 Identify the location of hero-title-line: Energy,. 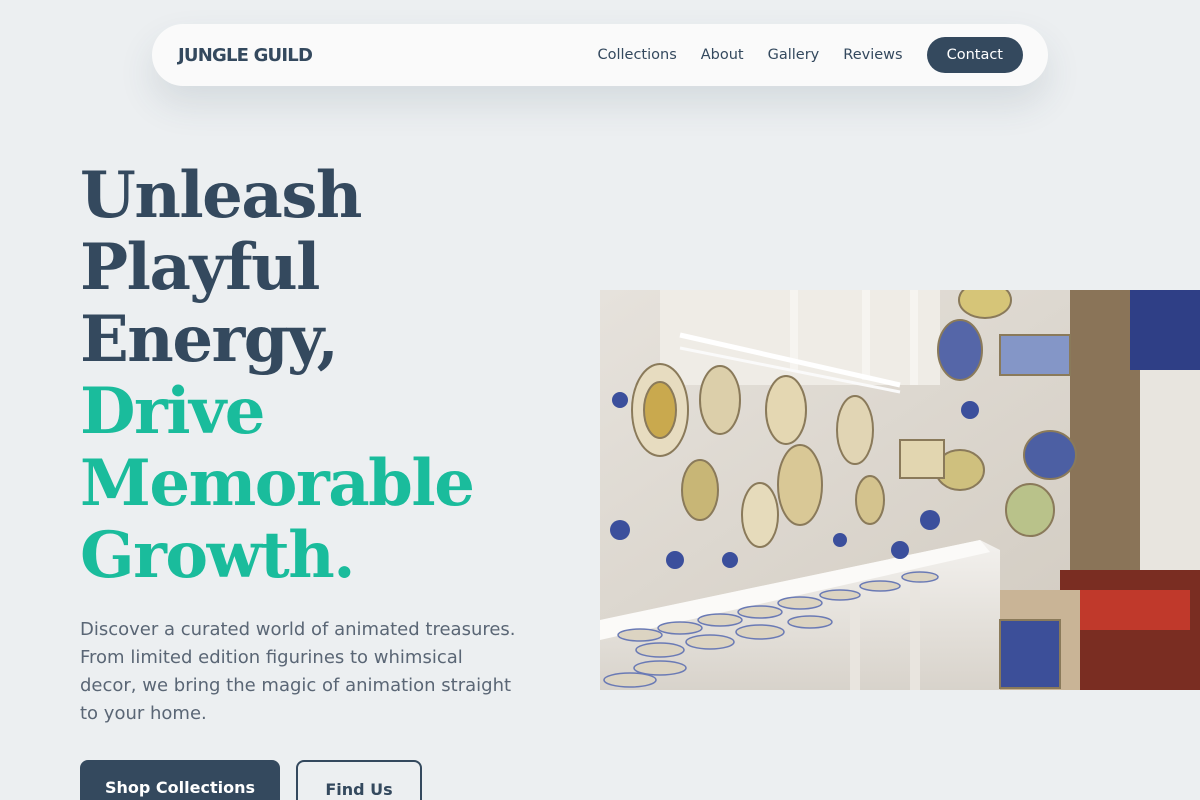
(209, 339).